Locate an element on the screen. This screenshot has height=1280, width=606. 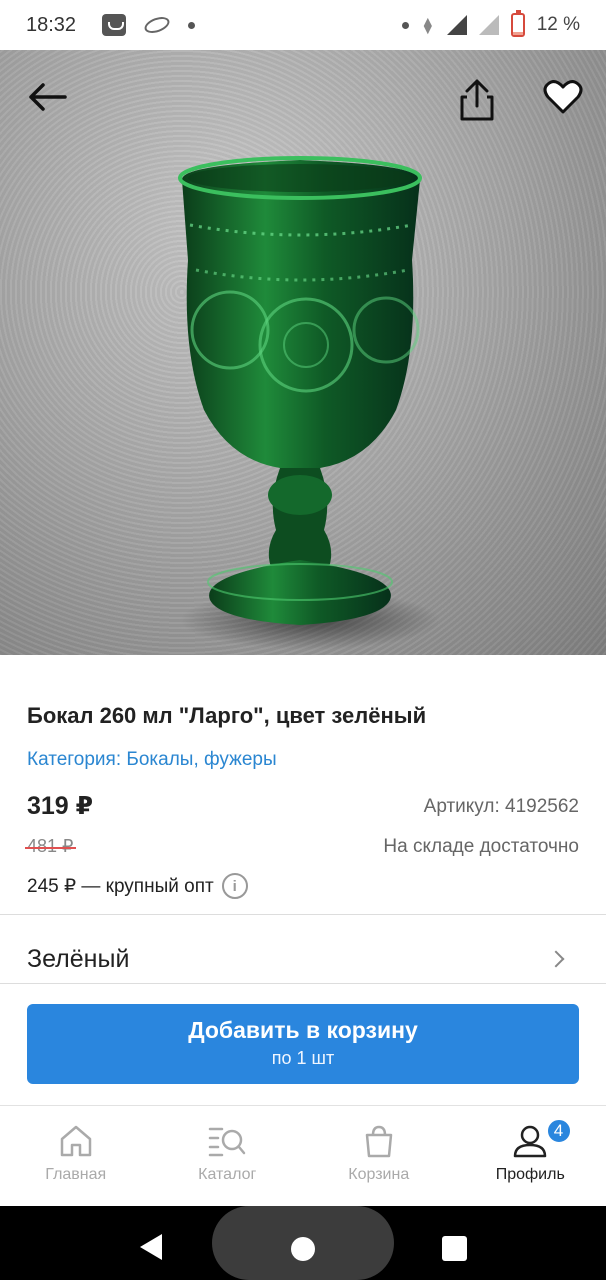
back-button is located at coordinates (47, 97).